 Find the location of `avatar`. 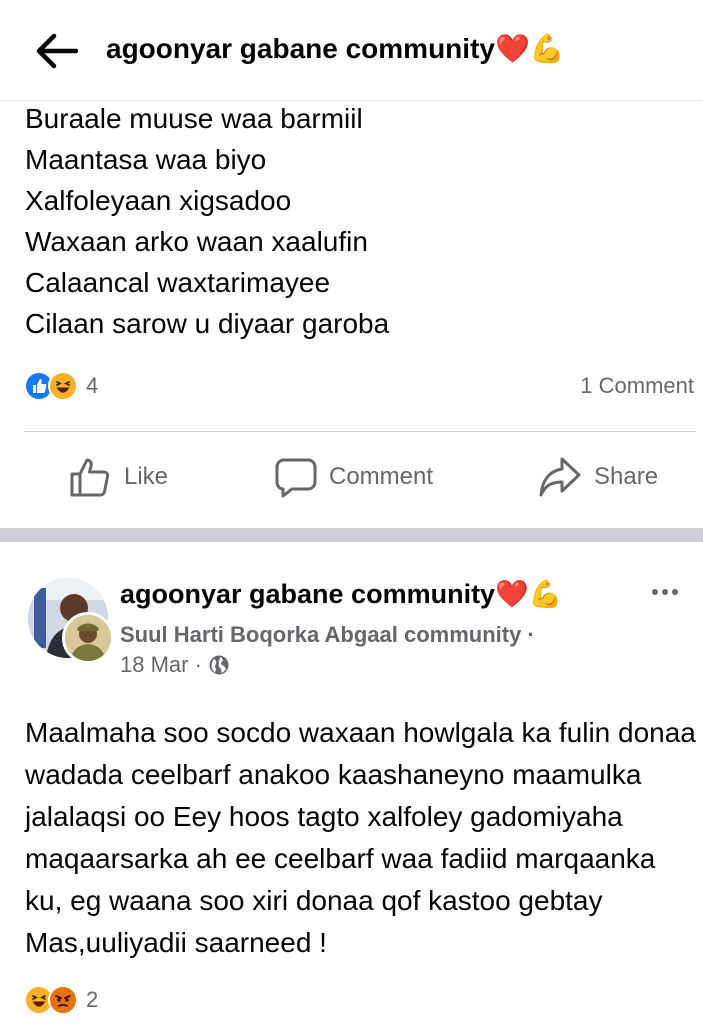

avatar is located at coordinates (71, 621).